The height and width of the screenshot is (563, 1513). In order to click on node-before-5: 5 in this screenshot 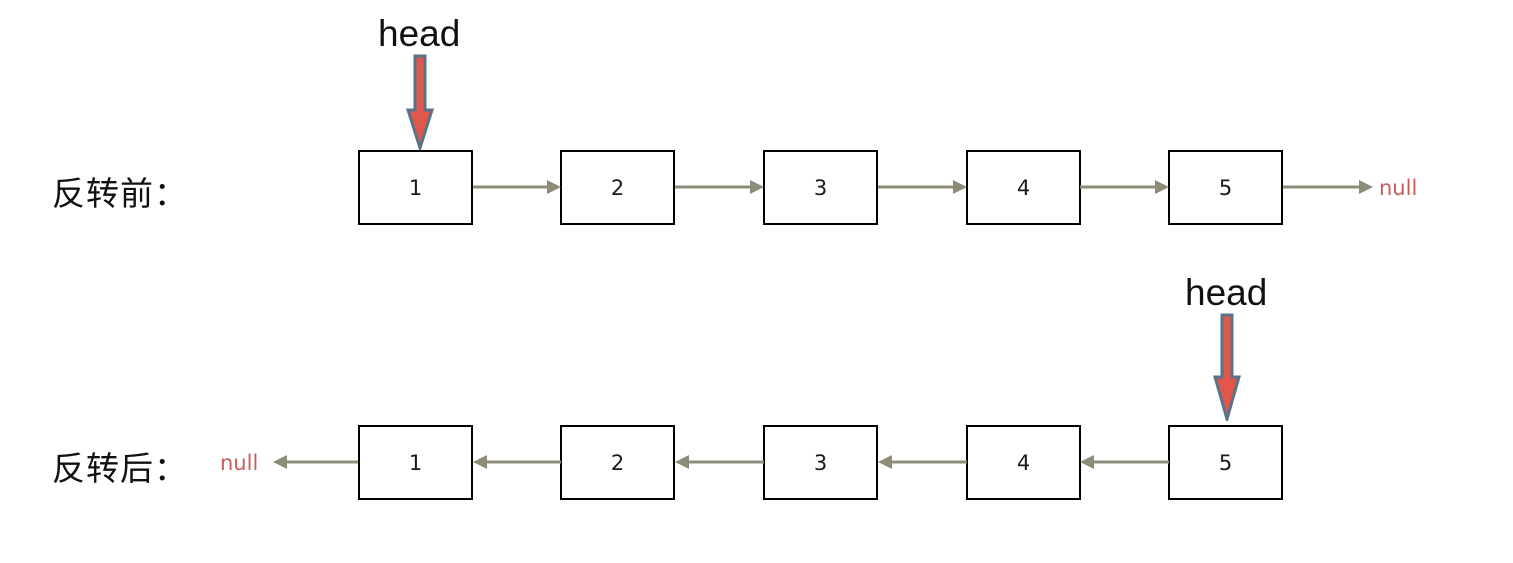, I will do `click(1225, 187)`.